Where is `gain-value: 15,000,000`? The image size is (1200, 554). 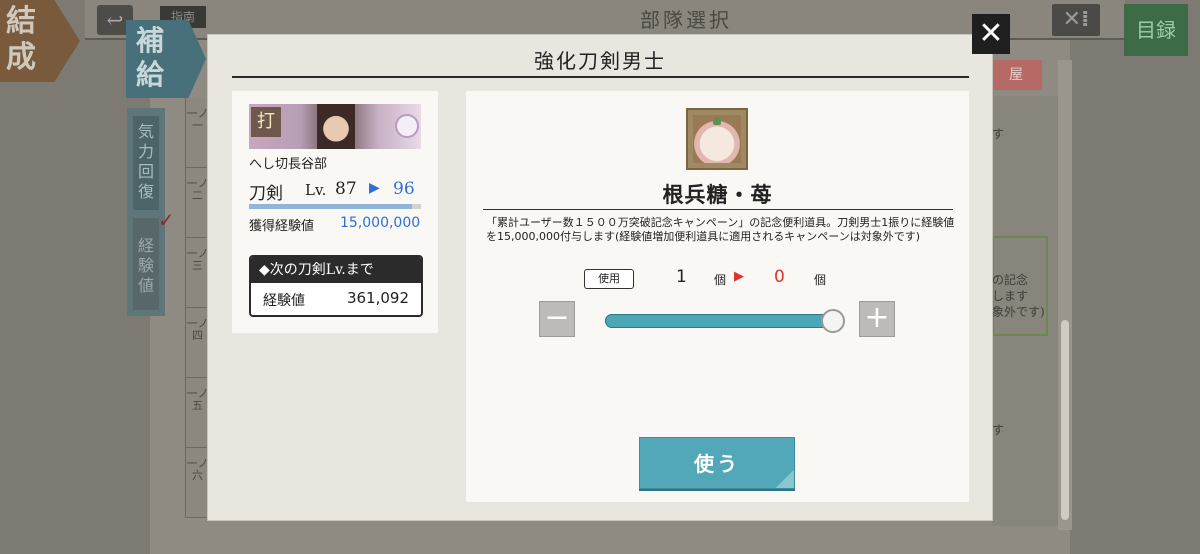
gain-value: 15,000,000 is located at coordinates (380, 223).